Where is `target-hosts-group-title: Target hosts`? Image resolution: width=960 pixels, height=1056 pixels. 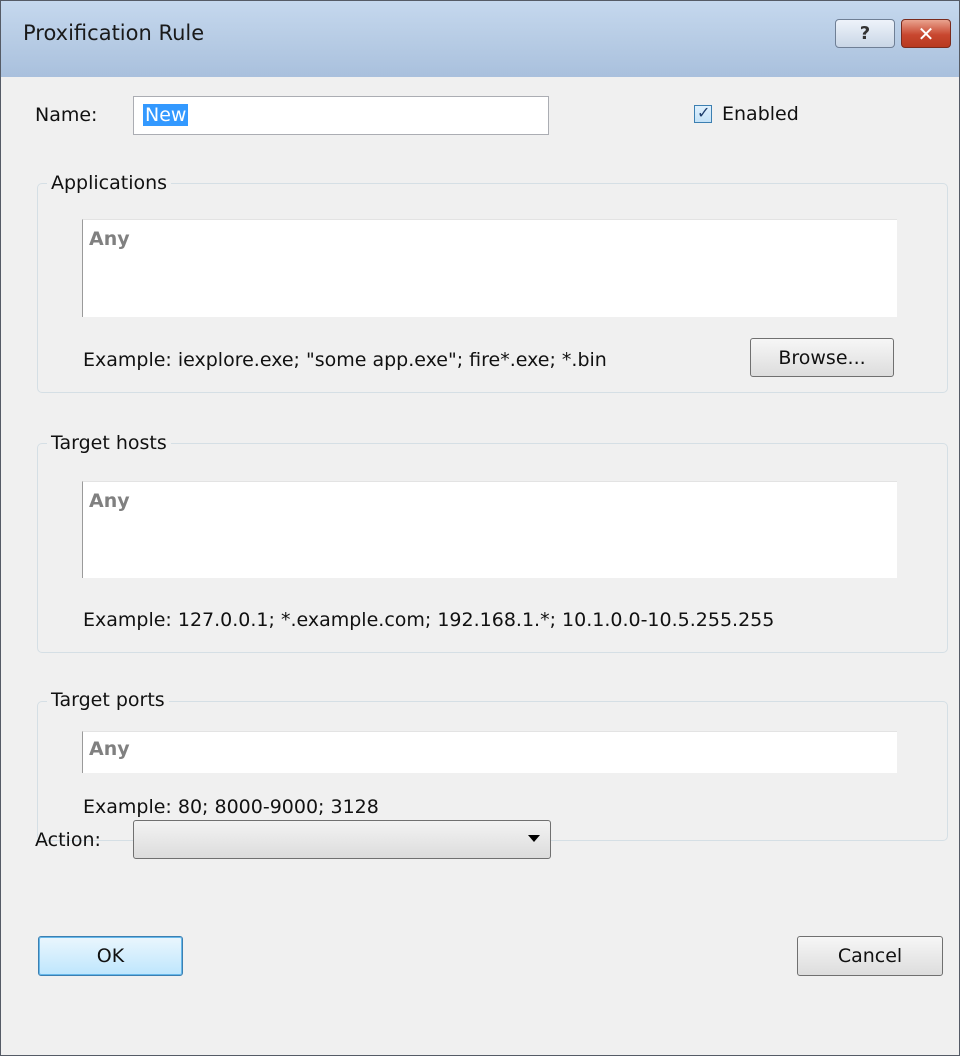
target-hosts-group-title: Target hosts is located at coordinates (109, 443).